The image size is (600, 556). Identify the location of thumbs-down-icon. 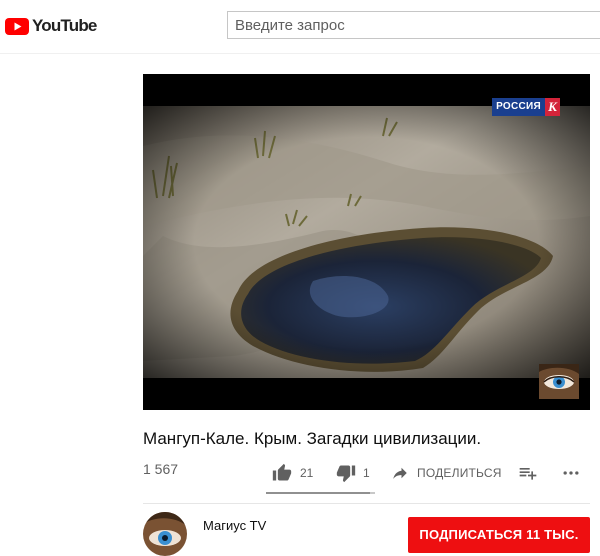
(346, 474).